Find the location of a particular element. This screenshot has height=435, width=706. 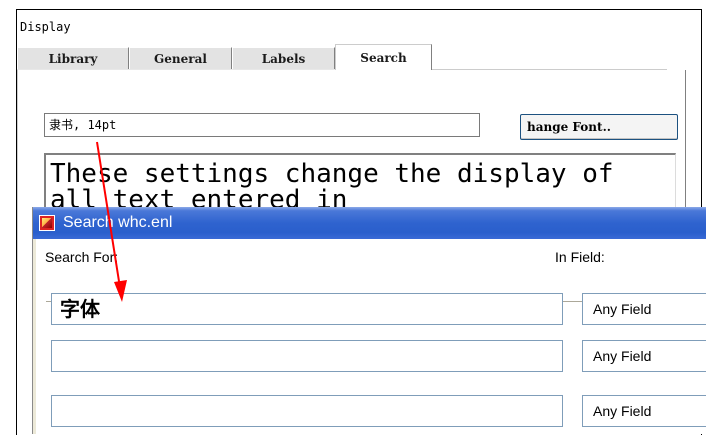

annotation-arrow-line is located at coordinates (109, 218).